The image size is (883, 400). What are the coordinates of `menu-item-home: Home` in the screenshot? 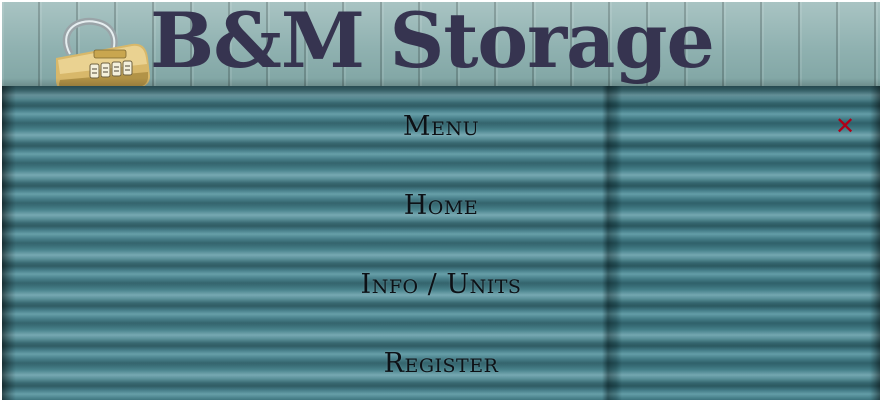 It's located at (441, 205).